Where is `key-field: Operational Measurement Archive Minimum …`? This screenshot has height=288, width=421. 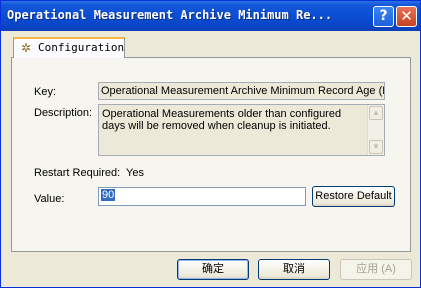
key-field: Operational Measurement Archive Minimum … is located at coordinates (241, 91).